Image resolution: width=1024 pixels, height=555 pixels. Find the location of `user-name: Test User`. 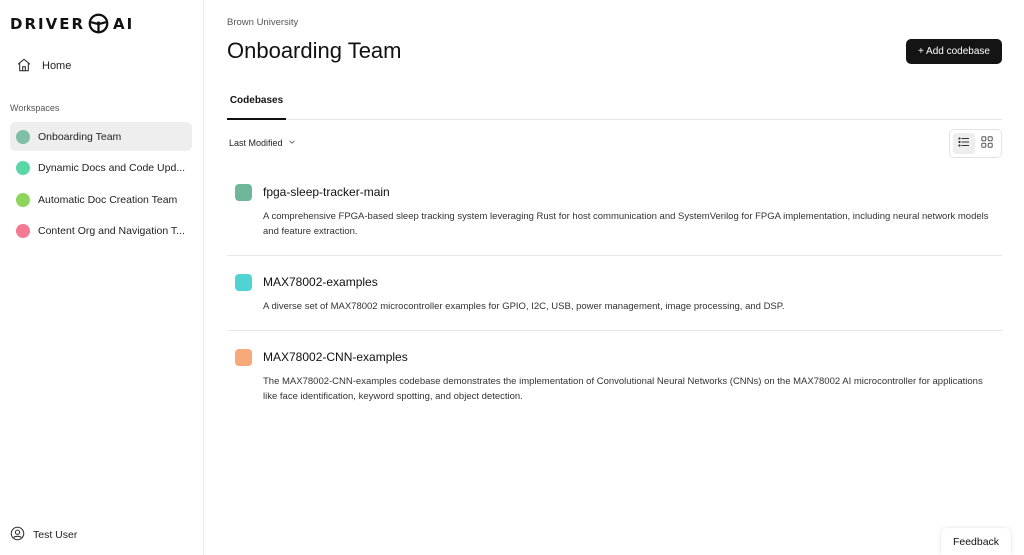

user-name: Test User is located at coordinates (55, 535).